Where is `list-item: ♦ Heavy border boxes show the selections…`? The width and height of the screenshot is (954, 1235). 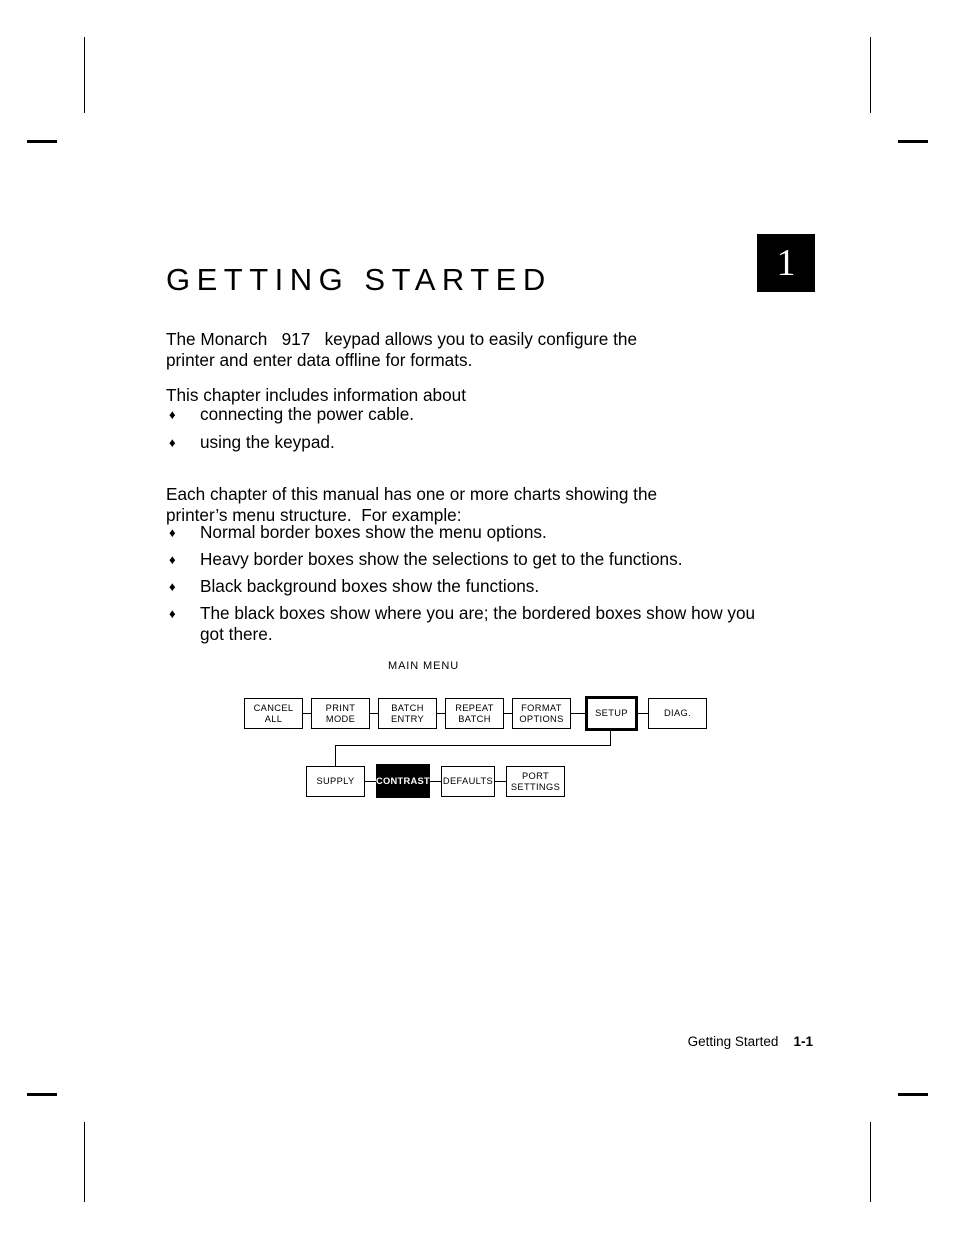 list-item: ♦ Heavy border boxes show the selections… is located at coordinates (511, 559).